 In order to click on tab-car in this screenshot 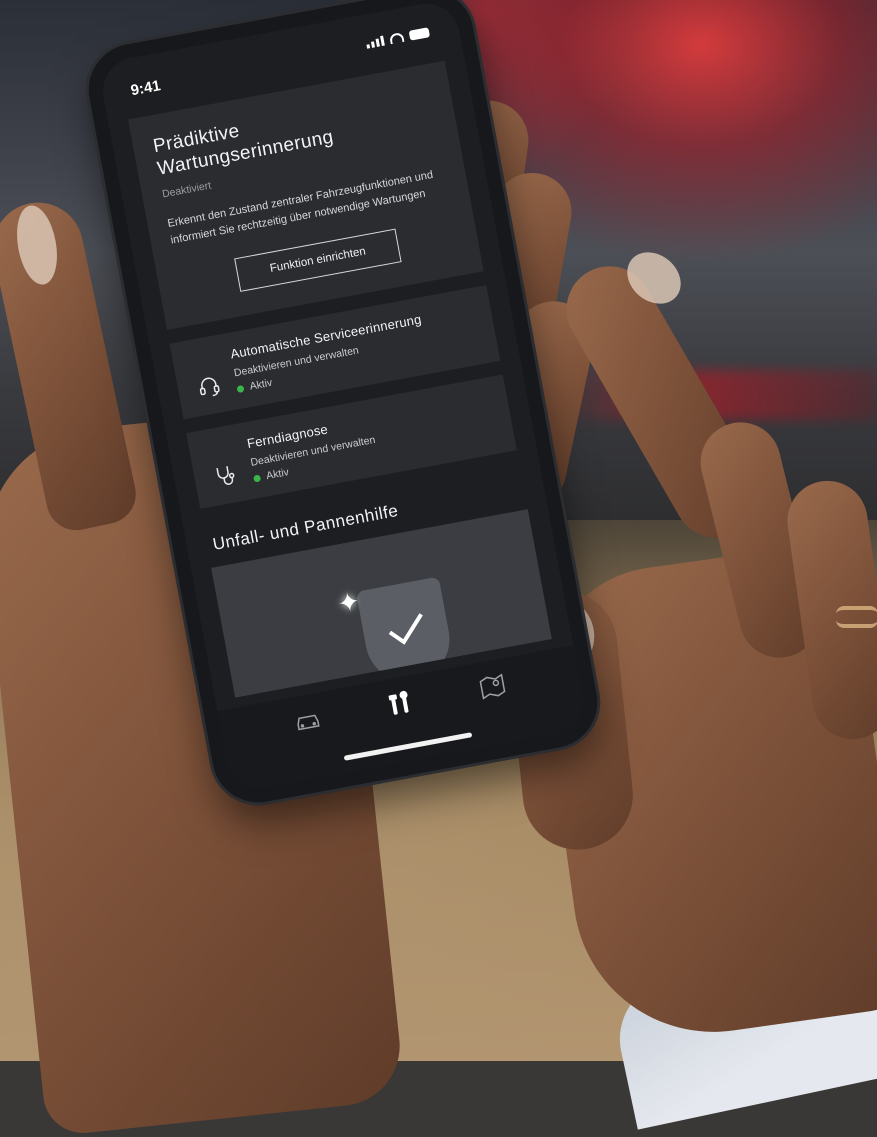, I will do `click(307, 721)`.